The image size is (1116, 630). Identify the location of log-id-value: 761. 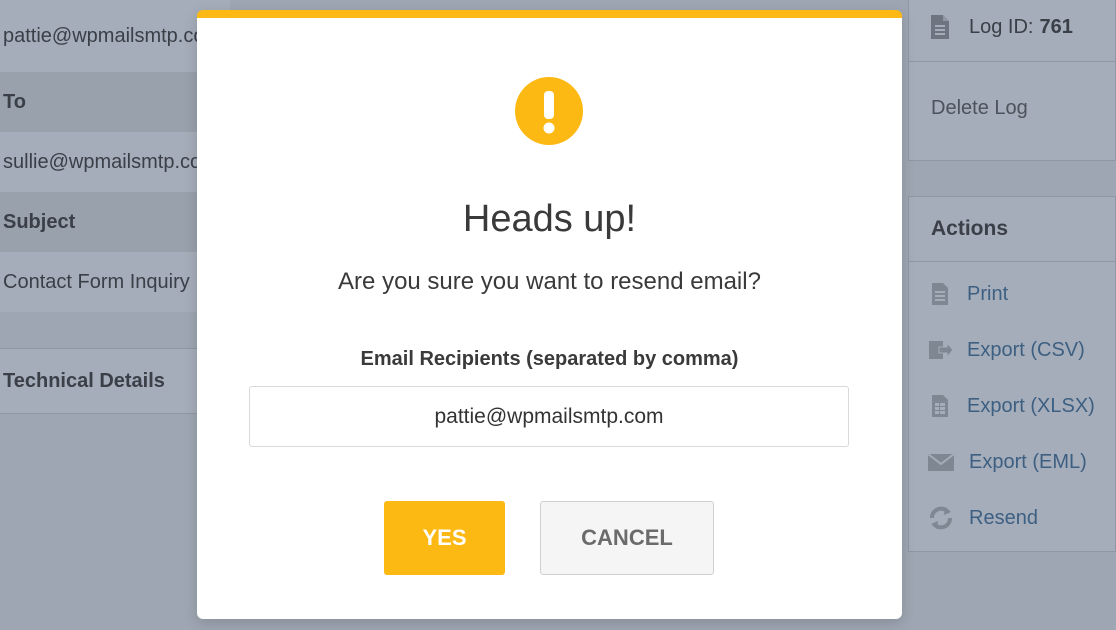
(1056, 26).